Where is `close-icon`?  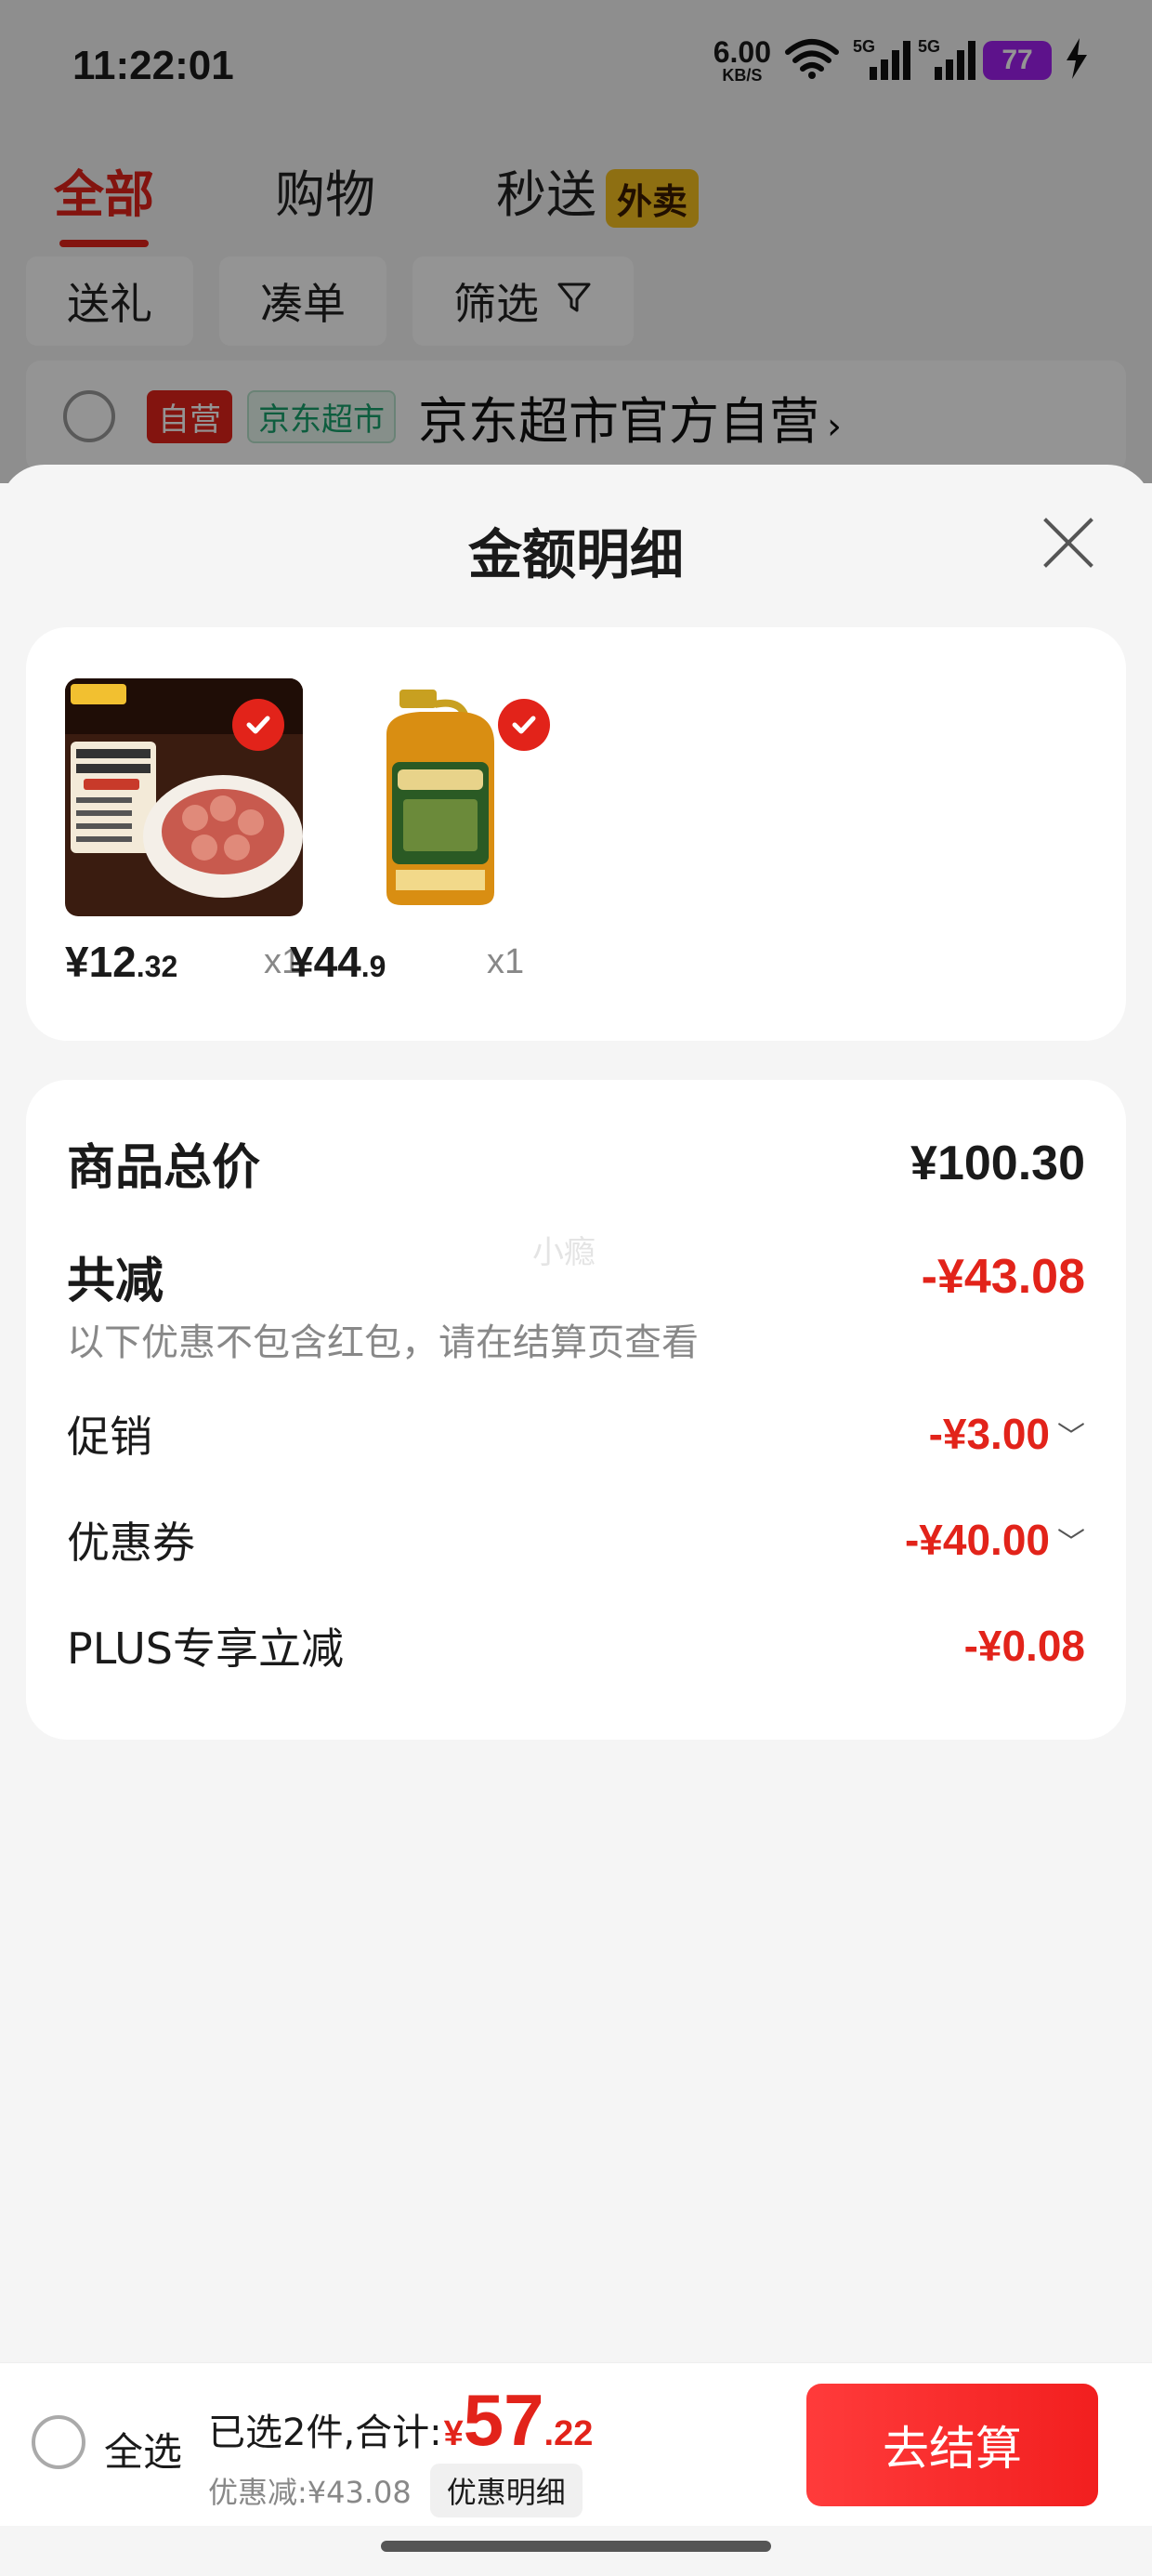
close-icon is located at coordinates (1068, 542).